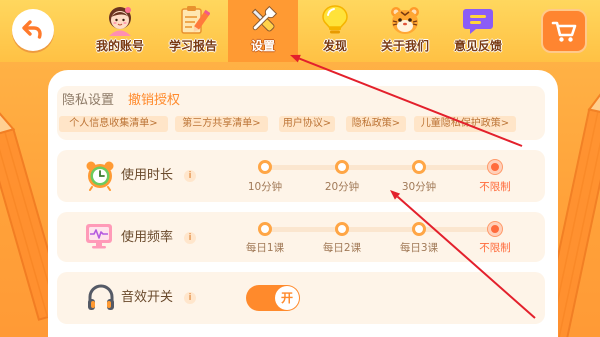 This screenshot has width=600, height=337. What do you see at coordinates (478, 20) in the screenshot?
I see `feedback-bubble-icon` at bounding box center [478, 20].